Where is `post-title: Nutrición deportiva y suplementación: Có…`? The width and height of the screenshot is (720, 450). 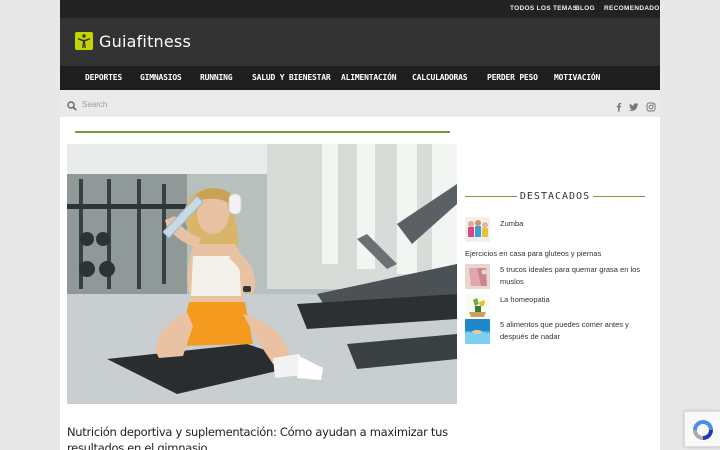 post-title: Nutrición deportiva y suplementación: Có… is located at coordinates (262, 437).